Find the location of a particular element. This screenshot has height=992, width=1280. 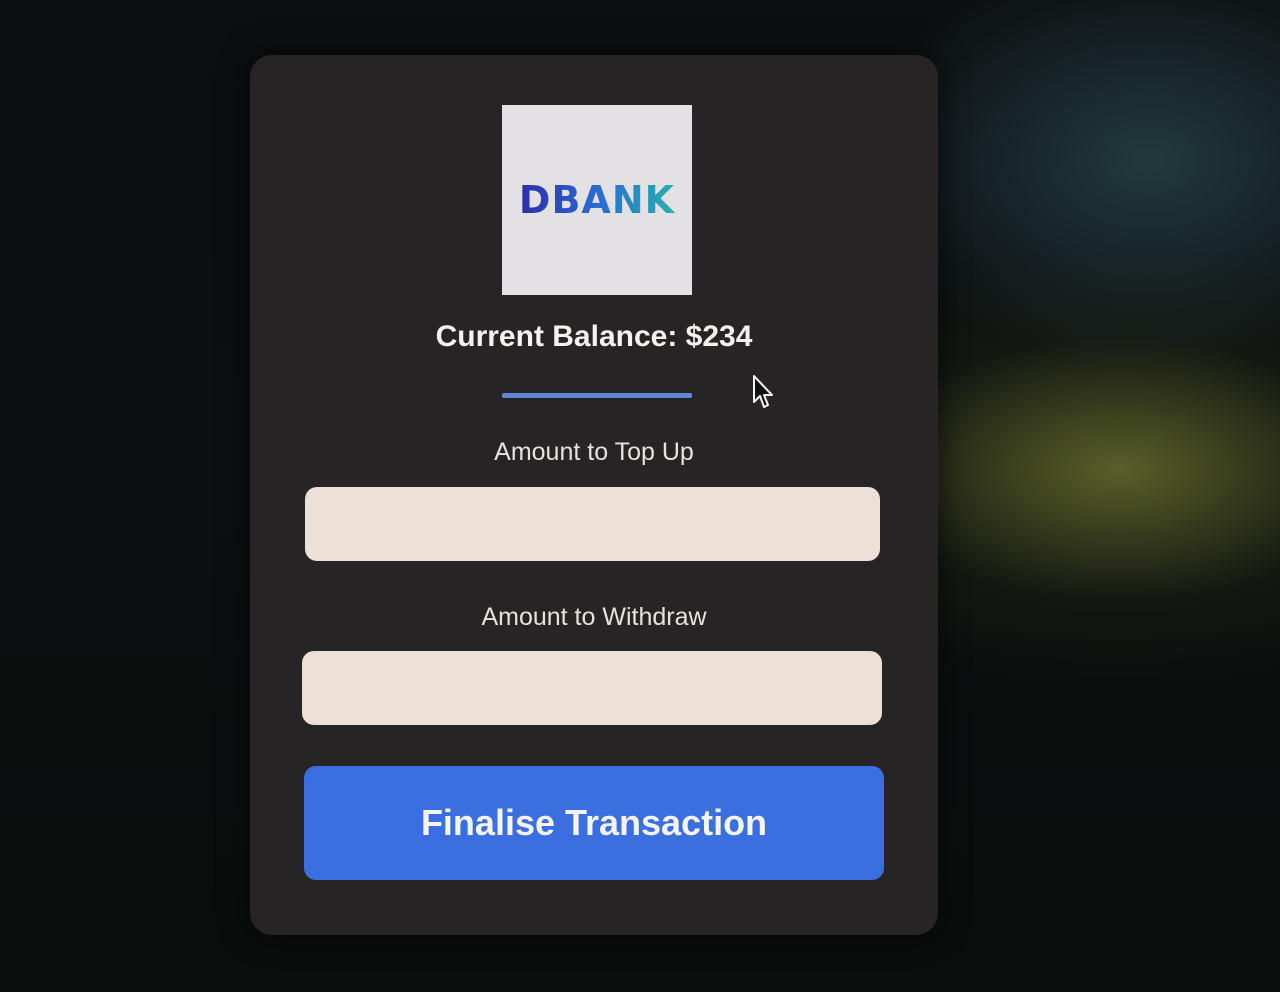

withdraw-label: Amount to Withdraw is located at coordinates (594, 617).